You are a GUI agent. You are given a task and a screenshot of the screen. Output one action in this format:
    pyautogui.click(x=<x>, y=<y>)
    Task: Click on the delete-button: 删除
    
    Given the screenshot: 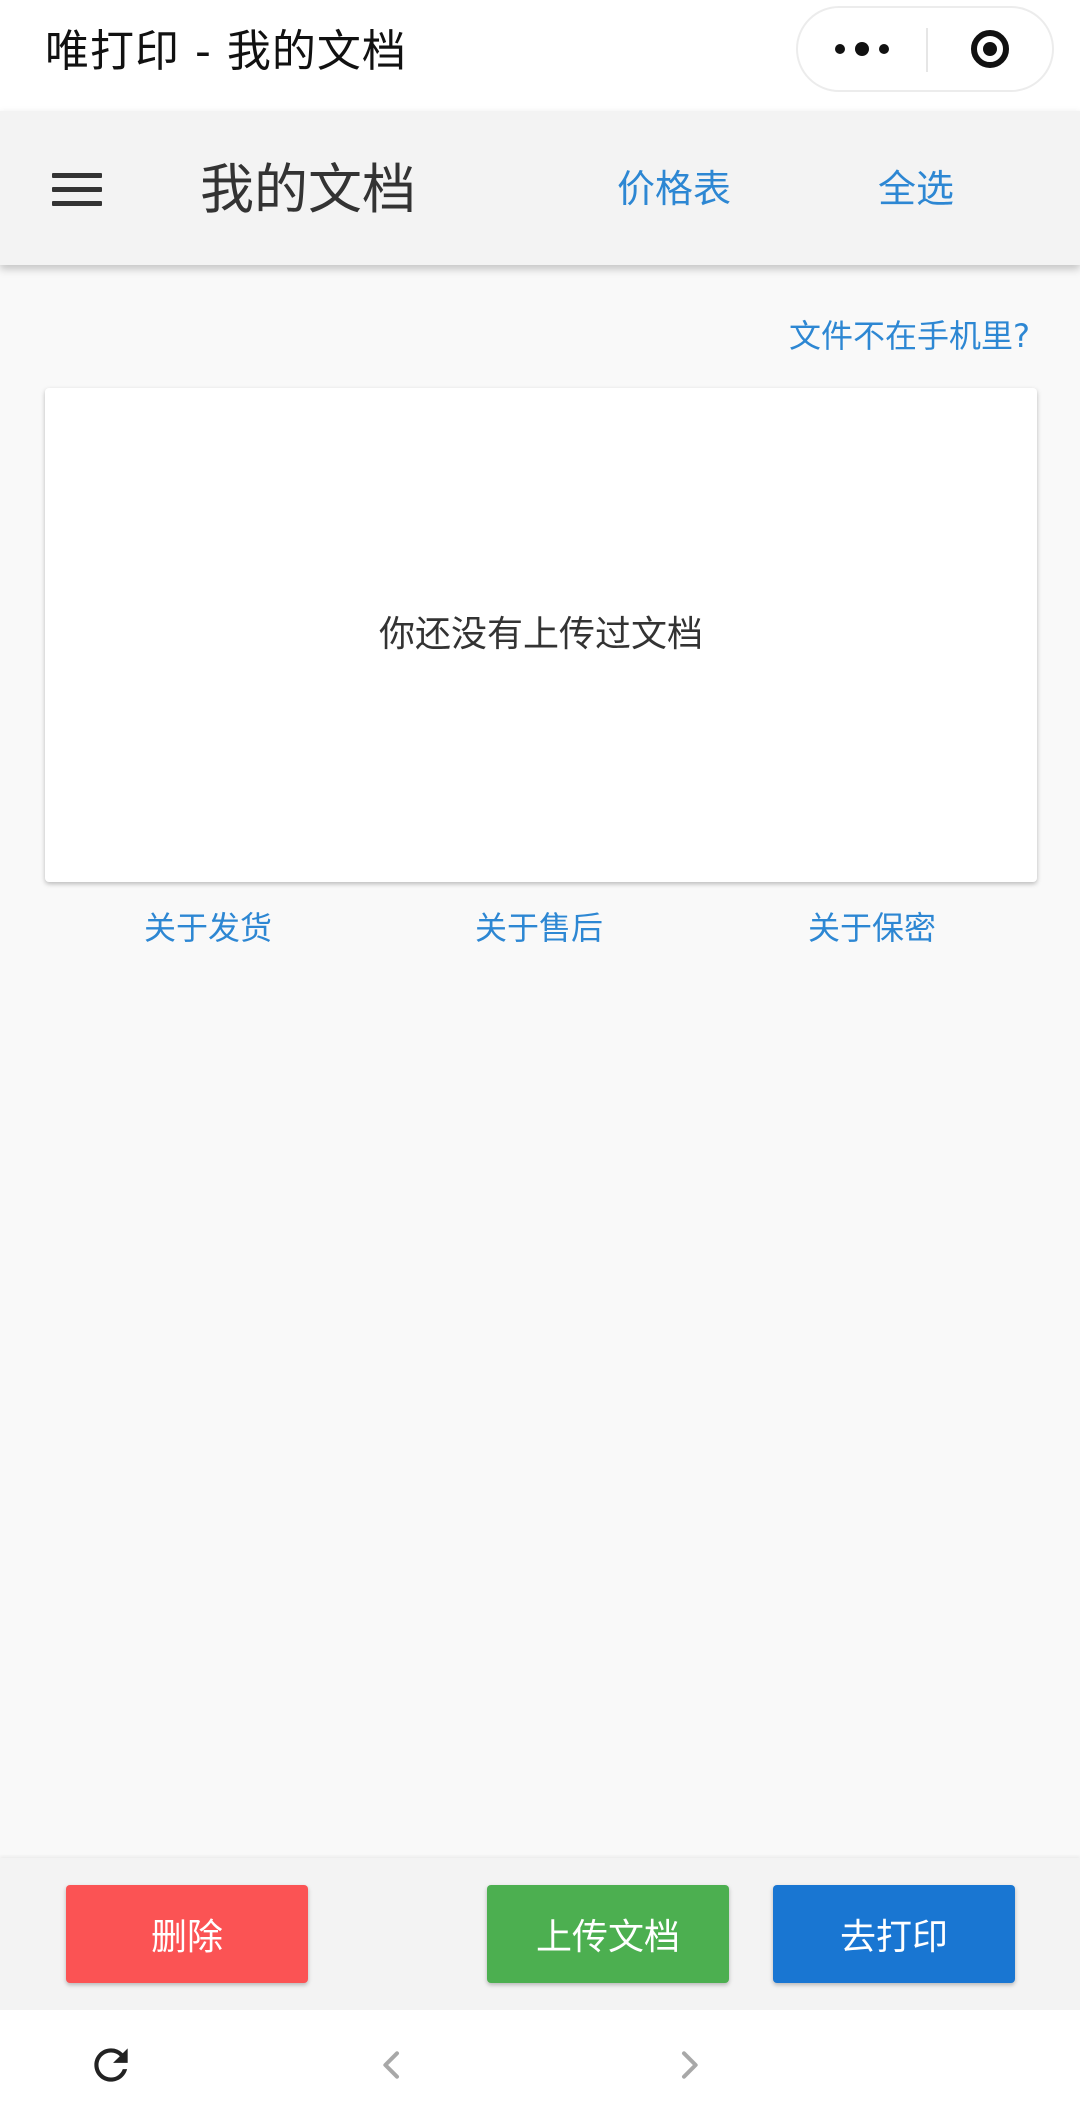 What is the action you would take?
    pyautogui.click(x=187, y=1934)
    